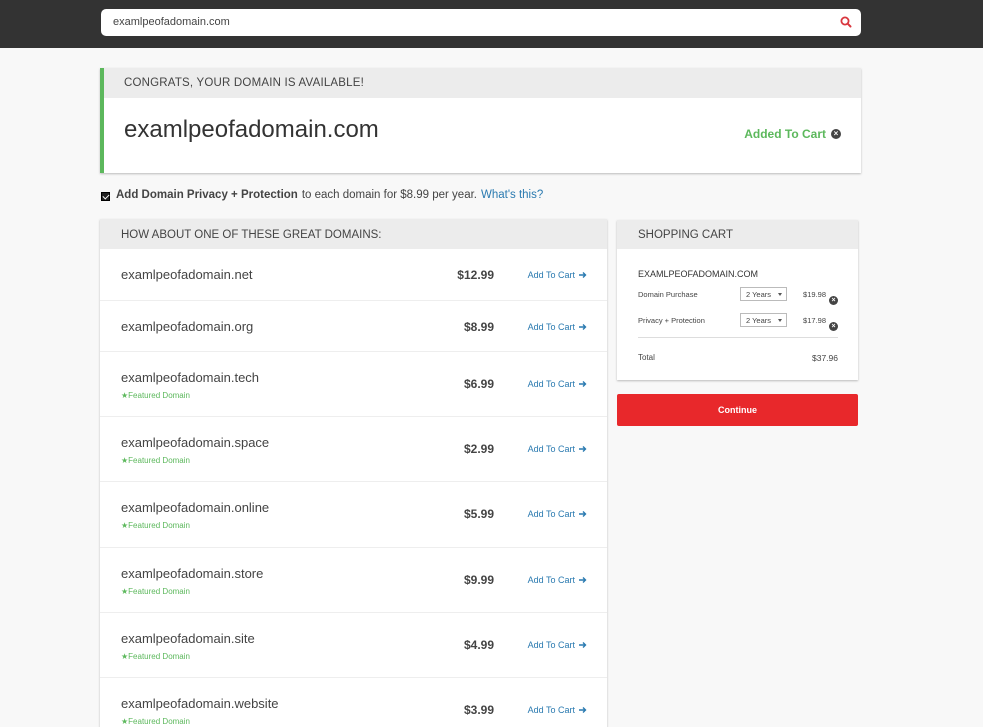 The image size is (983, 727). Describe the element at coordinates (481, 22) in the screenshot. I see `search-box: examlpeofadomain.com` at that location.